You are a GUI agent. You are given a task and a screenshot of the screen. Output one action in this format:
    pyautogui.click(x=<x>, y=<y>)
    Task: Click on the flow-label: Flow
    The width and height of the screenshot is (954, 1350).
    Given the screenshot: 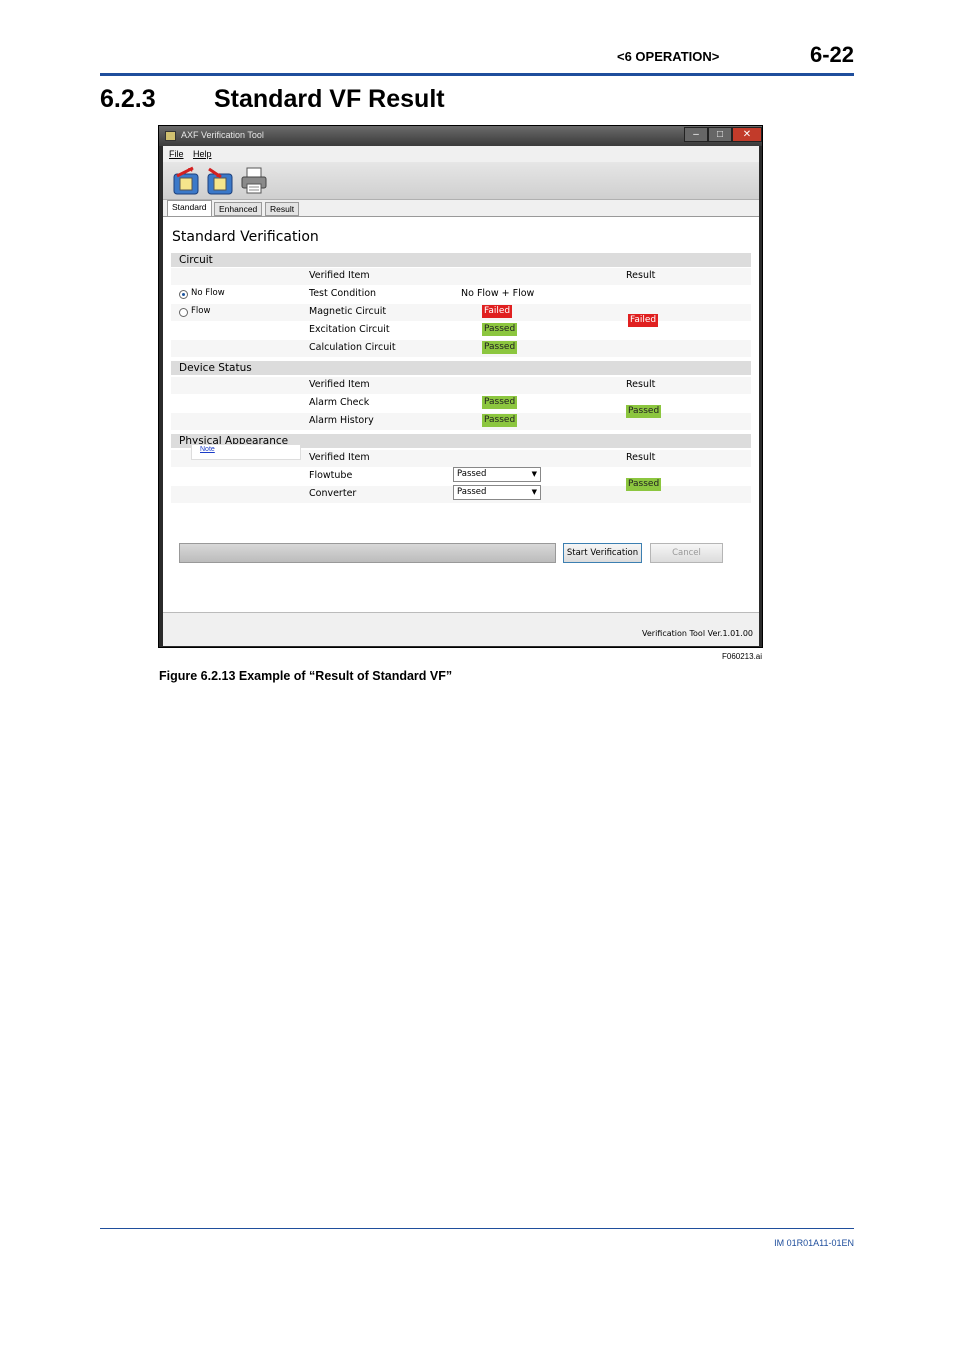 What is the action you would take?
    pyautogui.click(x=201, y=311)
    